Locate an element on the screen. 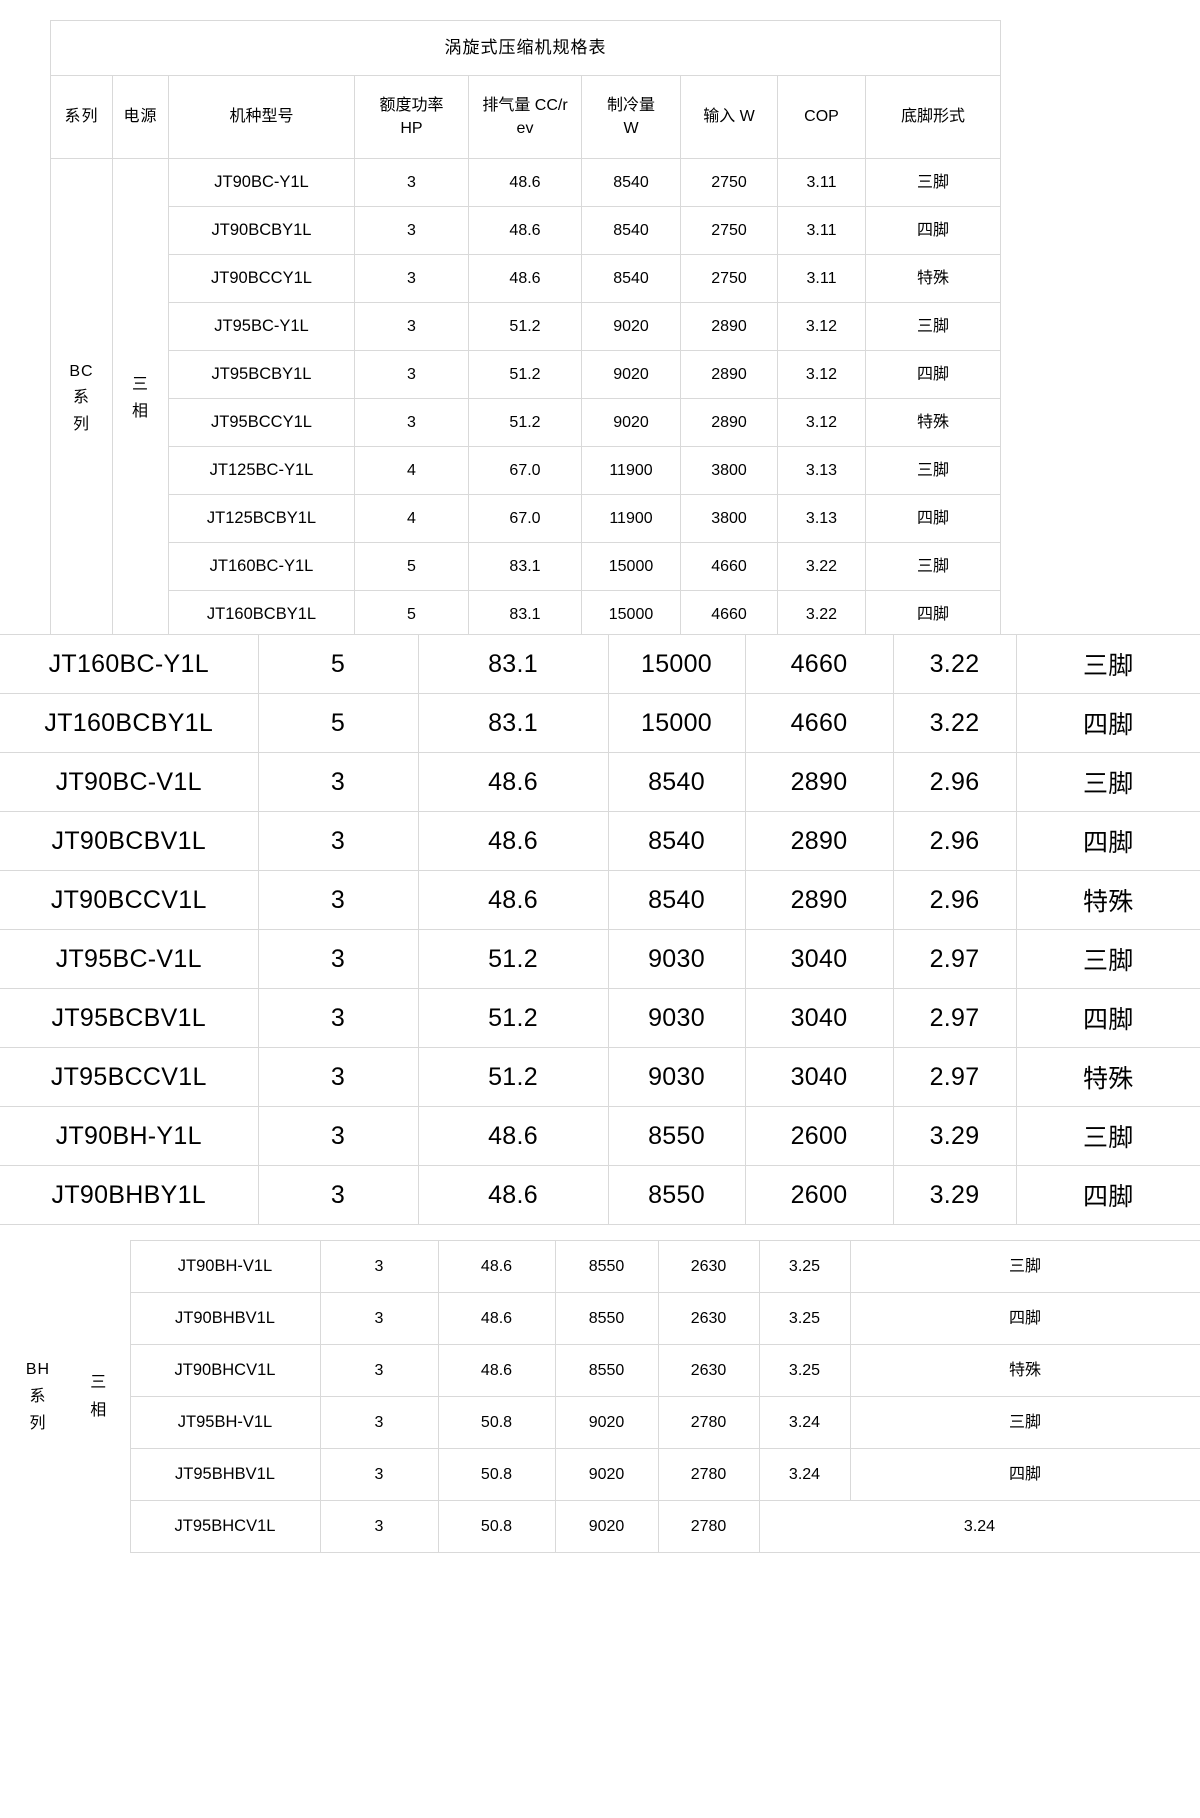  cell-displacement: 67.0 is located at coordinates (525, 518).